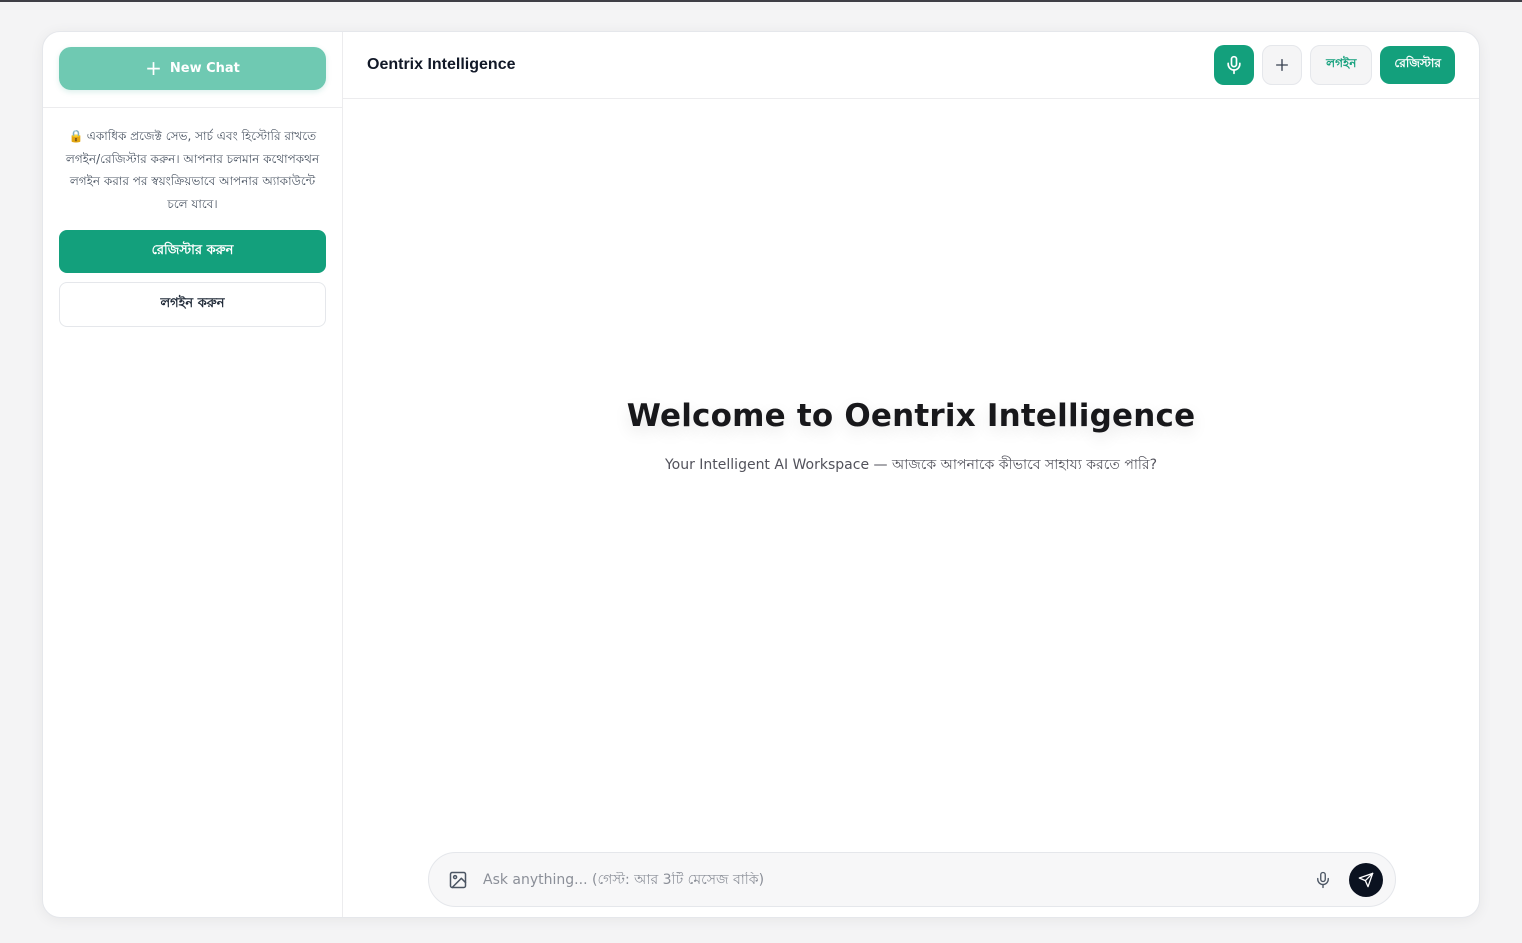 The image size is (1522, 943). Describe the element at coordinates (1417, 65) in the screenshot. I see `header-register-button: রেজিস্টার` at that location.